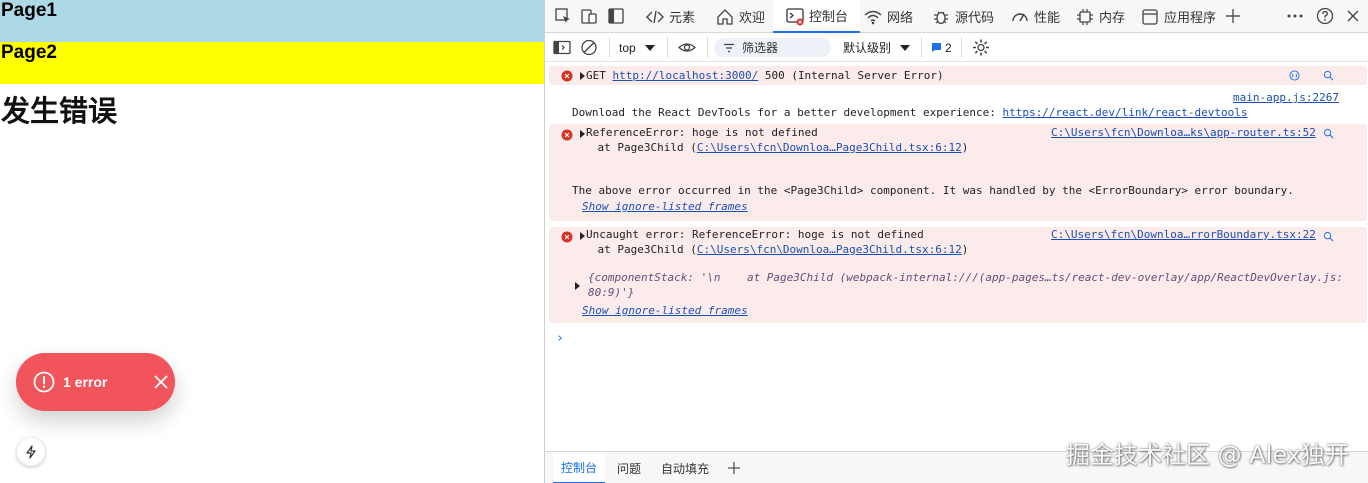  I want to click on page2-label: Page2, so click(29, 52).